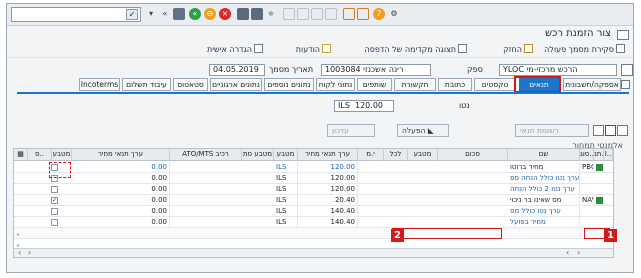 The width and height of the screenshot is (641, 278). I want to click on tab-address: כתובת, so click(455, 84).